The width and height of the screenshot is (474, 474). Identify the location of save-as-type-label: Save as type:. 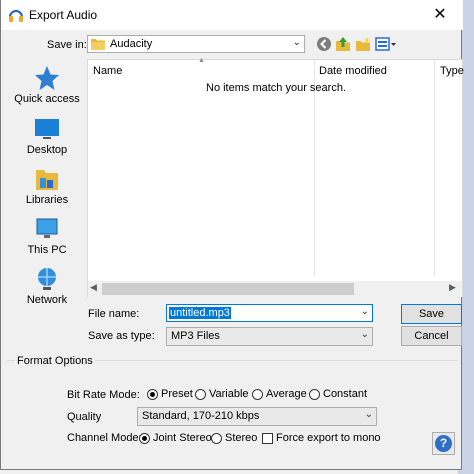
(121, 336).